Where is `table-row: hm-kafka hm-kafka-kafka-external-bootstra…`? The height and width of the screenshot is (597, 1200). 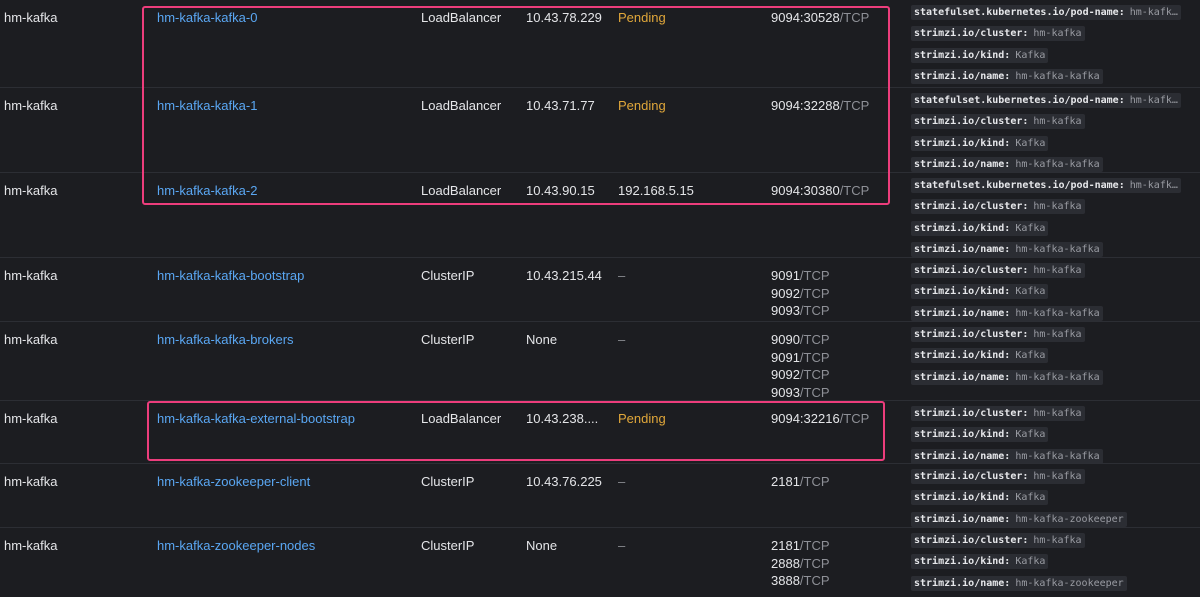
table-row: hm-kafka hm-kafka-kafka-external-bootstra… is located at coordinates (600, 432).